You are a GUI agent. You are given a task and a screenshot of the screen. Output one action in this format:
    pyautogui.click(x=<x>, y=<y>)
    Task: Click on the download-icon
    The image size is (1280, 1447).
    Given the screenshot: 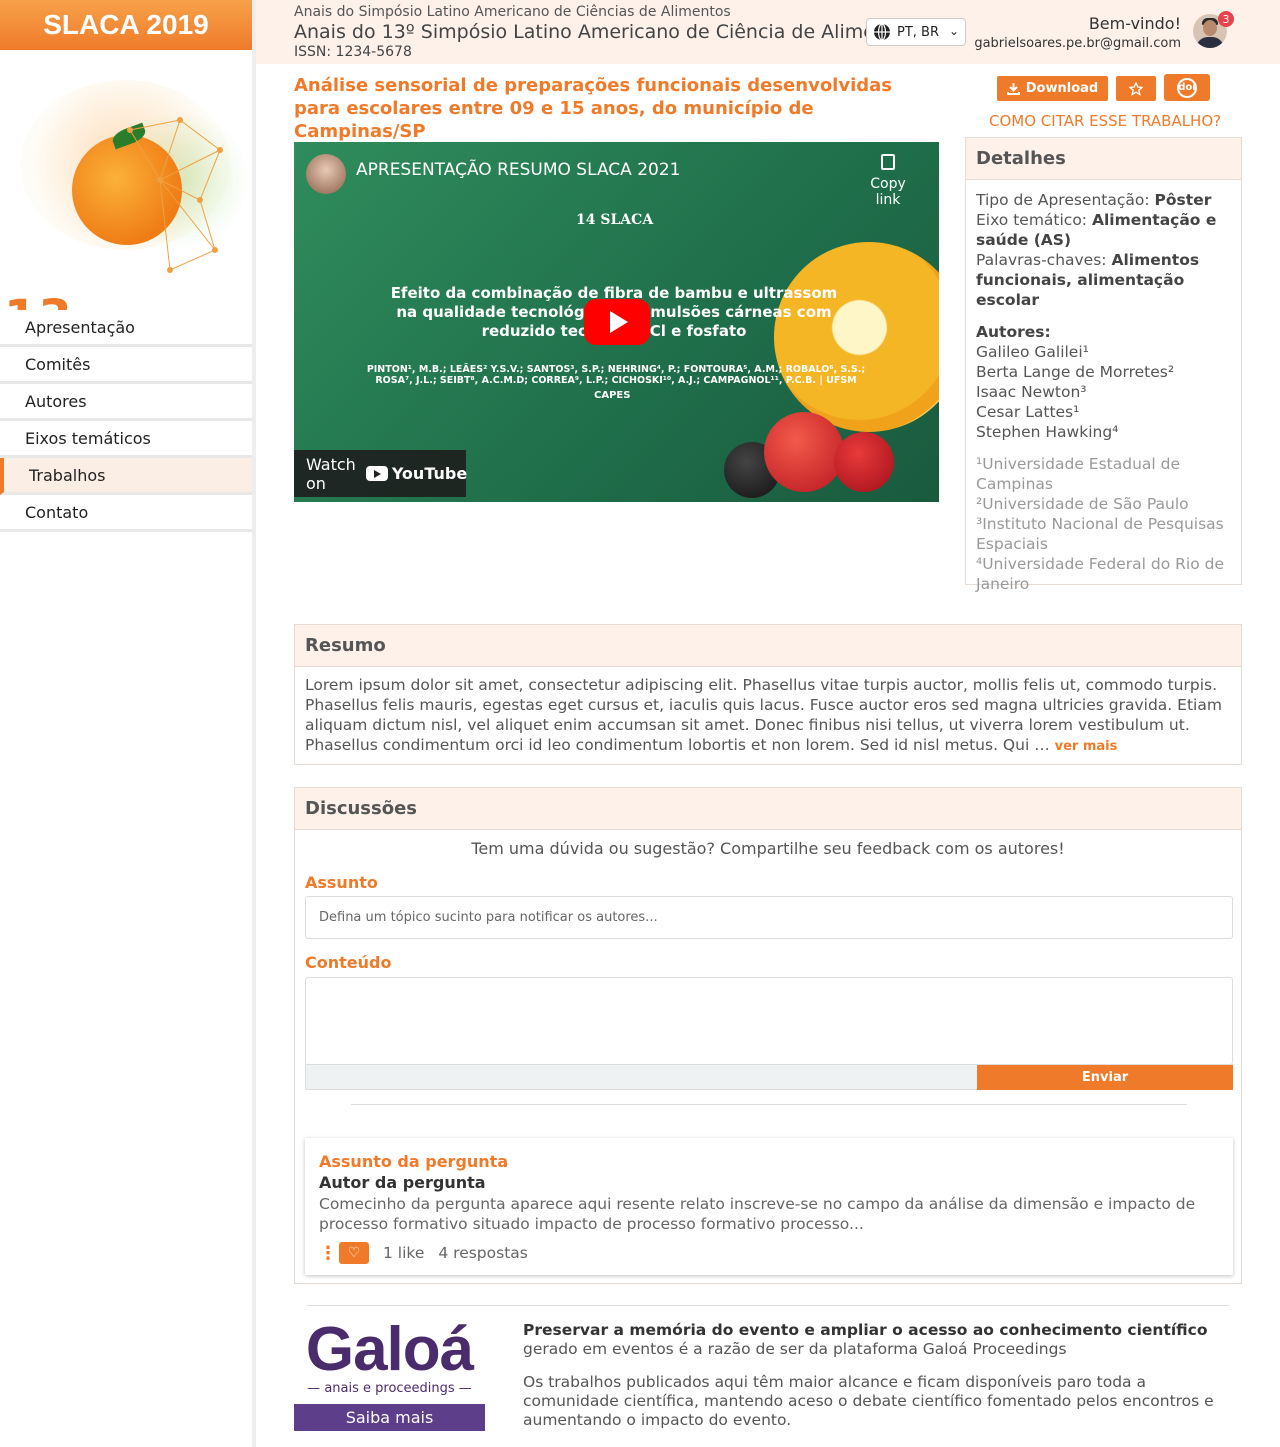 What is the action you would take?
    pyautogui.click(x=1013, y=89)
    